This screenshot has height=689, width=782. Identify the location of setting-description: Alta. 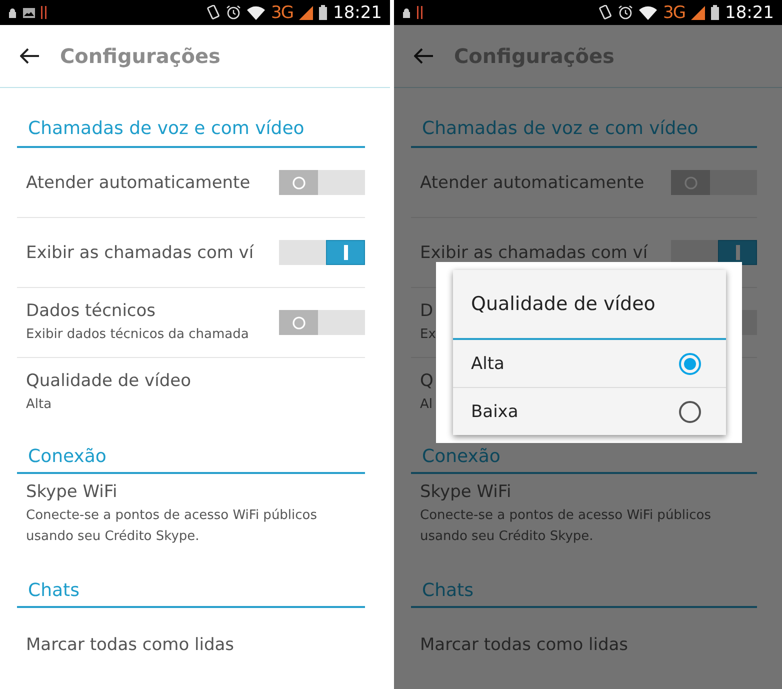
(39, 405).